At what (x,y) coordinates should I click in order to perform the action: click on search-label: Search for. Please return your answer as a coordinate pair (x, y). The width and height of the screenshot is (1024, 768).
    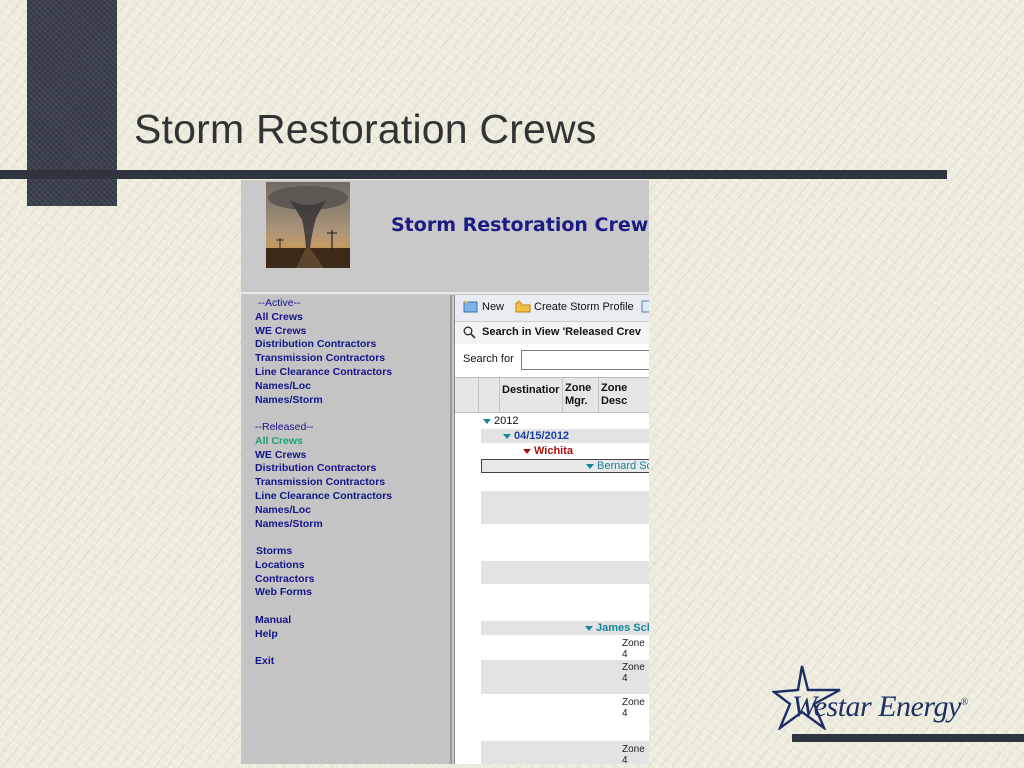
    Looking at the image, I should click on (488, 359).